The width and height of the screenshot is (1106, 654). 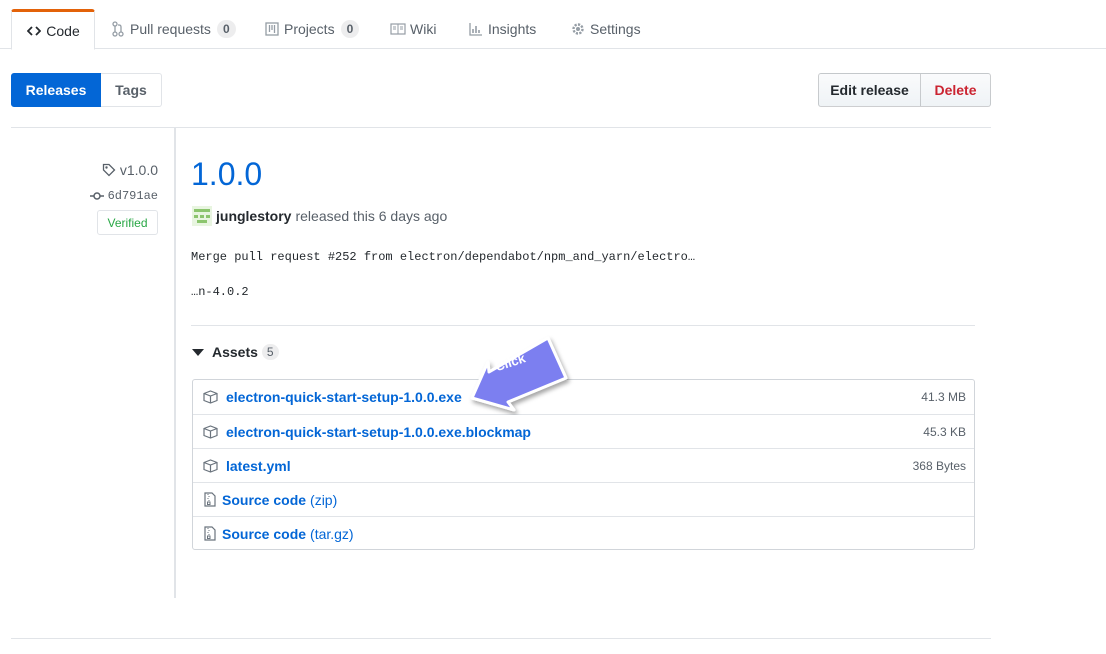 I want to click on commit-sha: 6d791ae, so click(x=132, y=196).